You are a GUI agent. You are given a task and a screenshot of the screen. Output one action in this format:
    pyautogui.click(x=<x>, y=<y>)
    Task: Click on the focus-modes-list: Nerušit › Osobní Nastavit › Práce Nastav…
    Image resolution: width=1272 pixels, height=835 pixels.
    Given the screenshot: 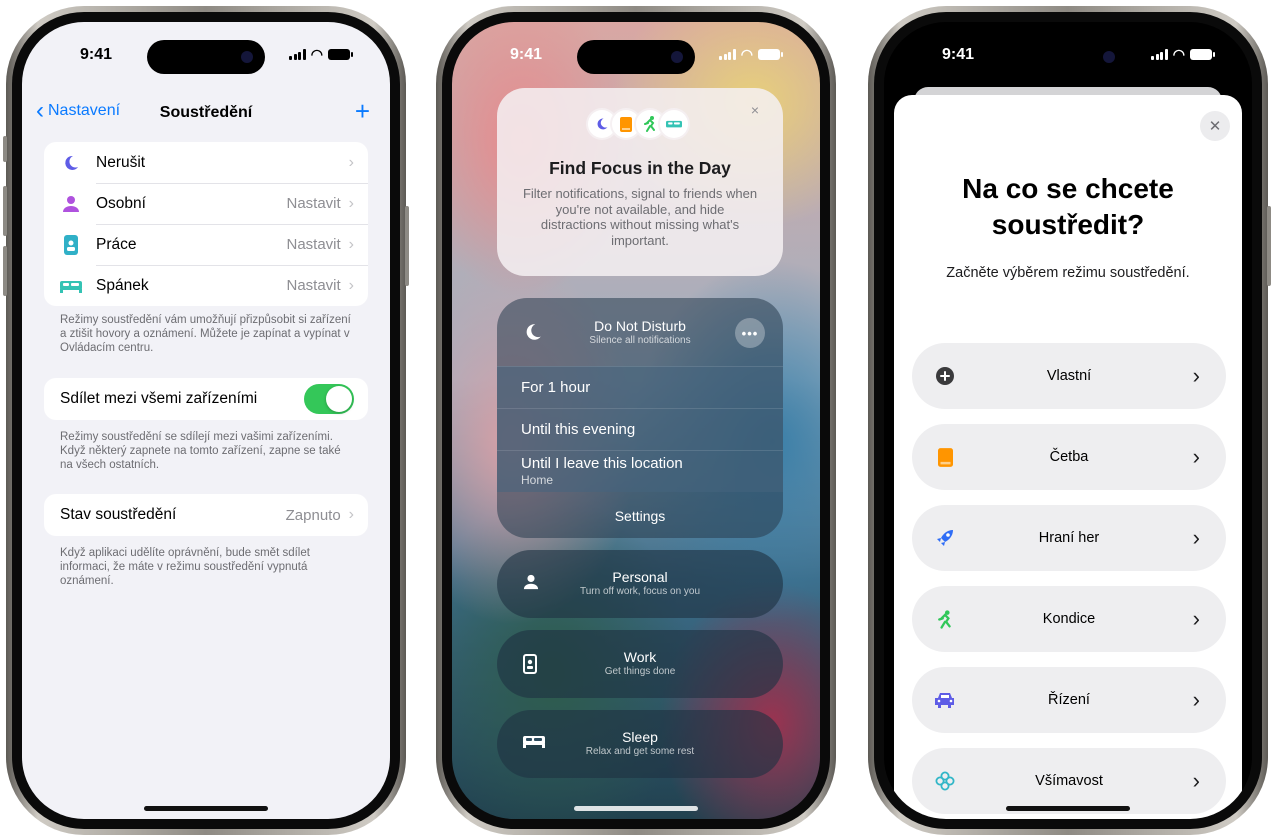 What is the action you would take?
    pyautogui.click(x=206, y=224)
    